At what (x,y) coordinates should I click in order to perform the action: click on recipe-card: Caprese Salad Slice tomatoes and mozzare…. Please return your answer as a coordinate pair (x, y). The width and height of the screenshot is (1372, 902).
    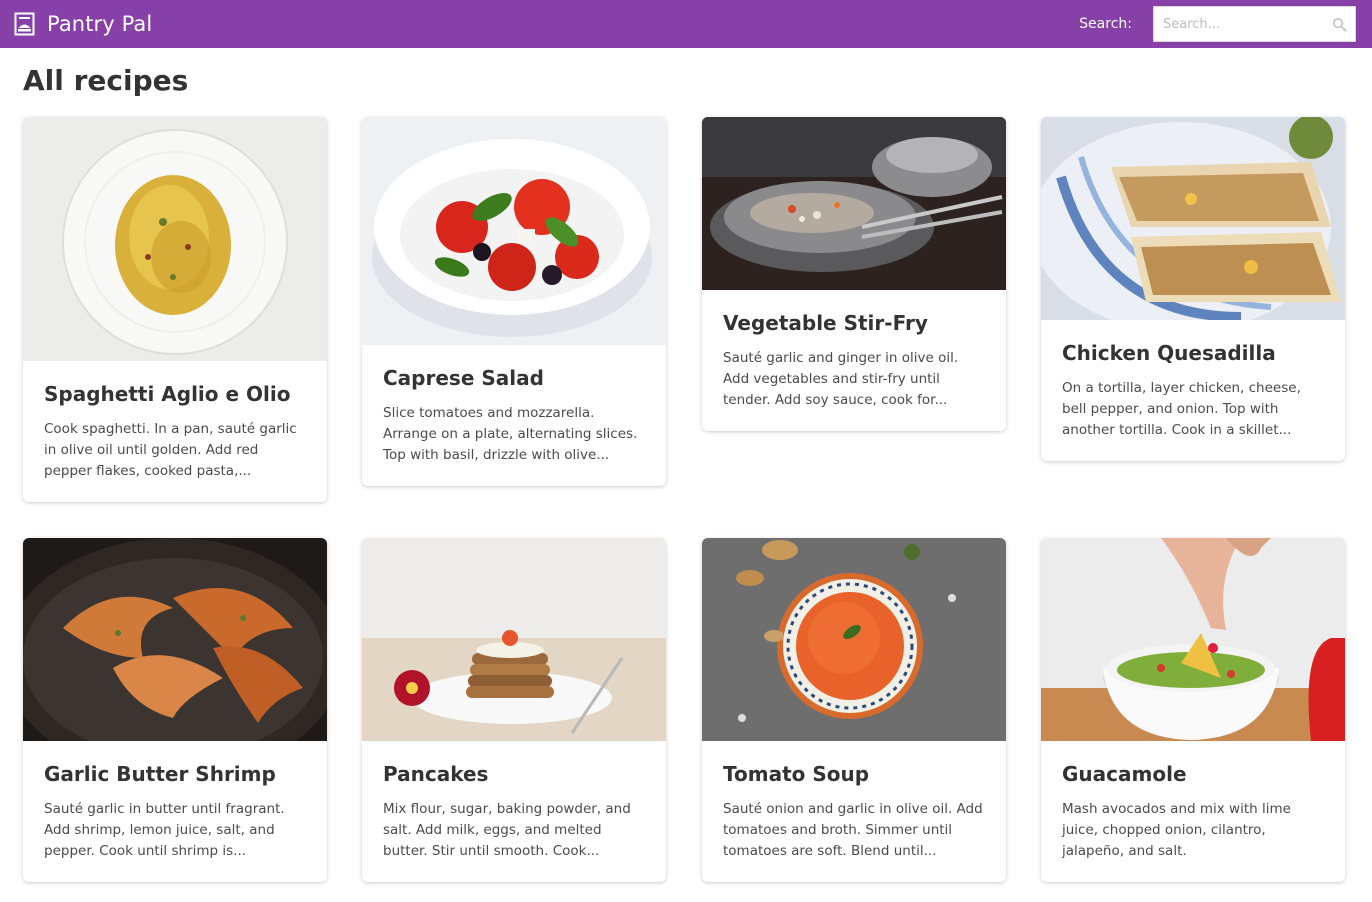
    Looking at the image, I should click on (514, 301).